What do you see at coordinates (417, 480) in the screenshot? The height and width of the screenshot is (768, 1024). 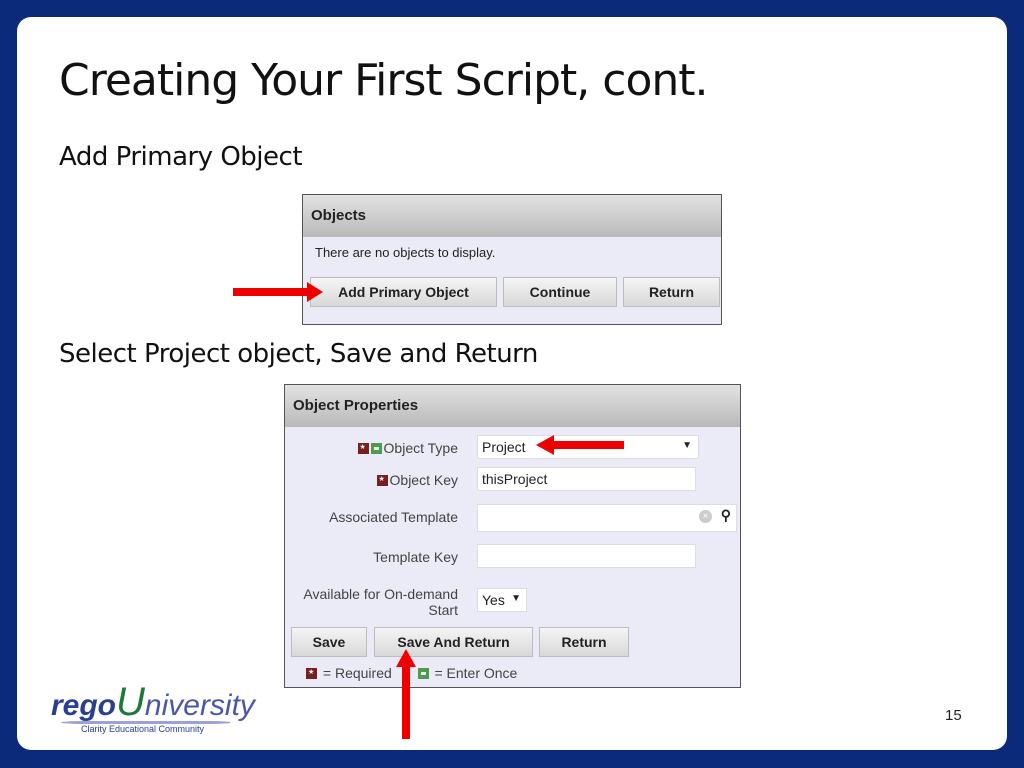 I see `object-key-label: Object Key` at bounding box center [417, 480].